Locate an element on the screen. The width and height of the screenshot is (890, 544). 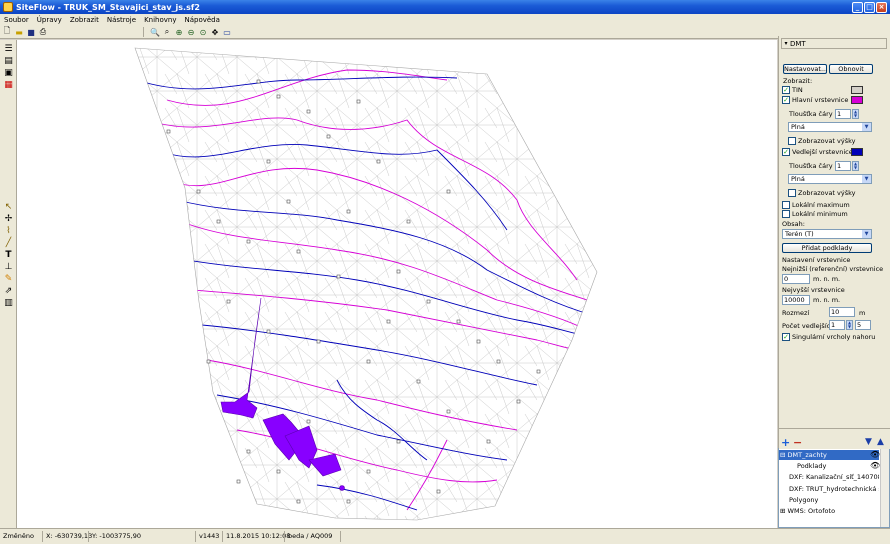
lowest-contour-input: 0 is located at coordinates (796, 279).